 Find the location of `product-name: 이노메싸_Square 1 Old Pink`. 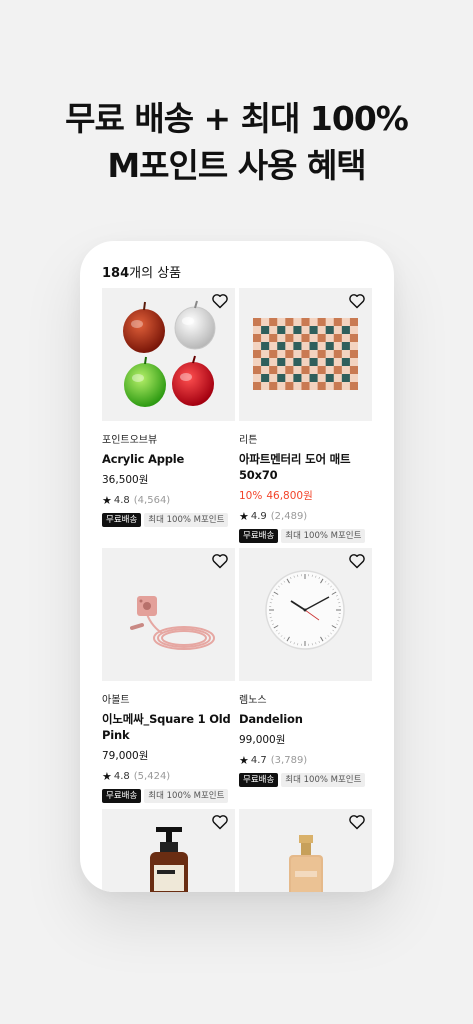

product-name: 이노메싸_Square 1 Old Pink is located at coordinates (168, 727).